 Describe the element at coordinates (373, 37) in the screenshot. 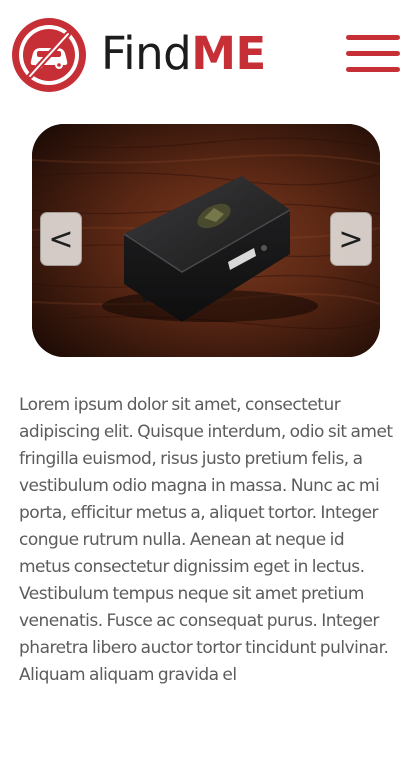

I see `menu-bar-top` at that location.